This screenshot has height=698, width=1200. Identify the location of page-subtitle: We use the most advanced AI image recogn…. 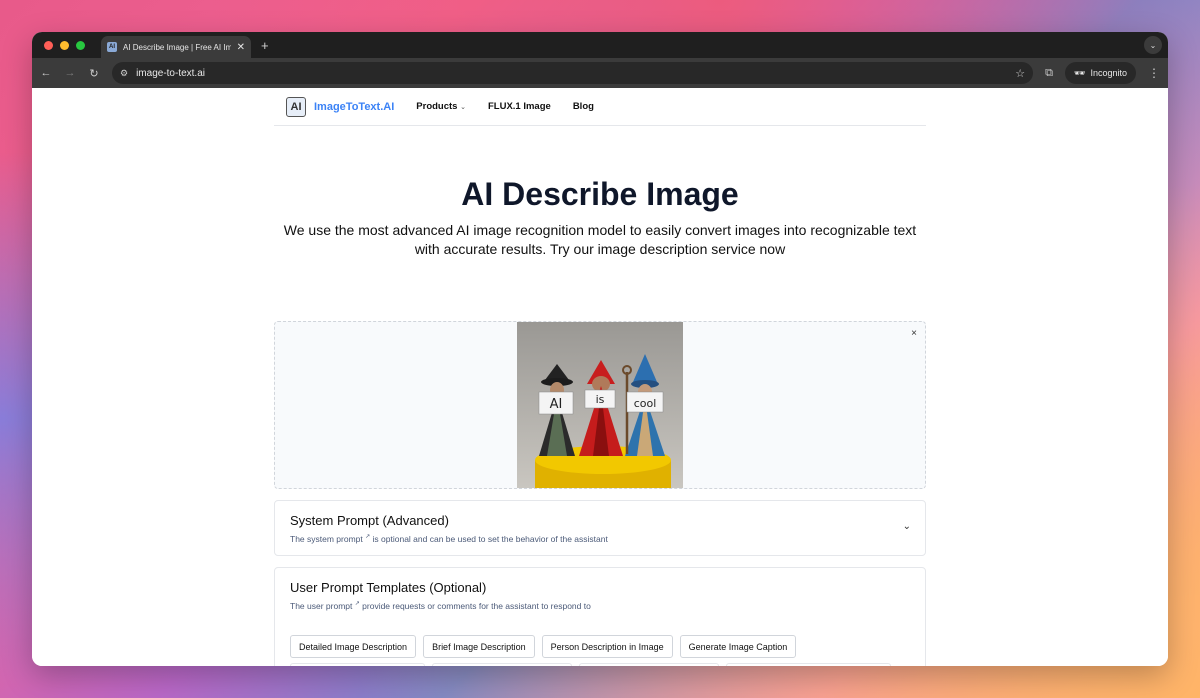
(600, 239).